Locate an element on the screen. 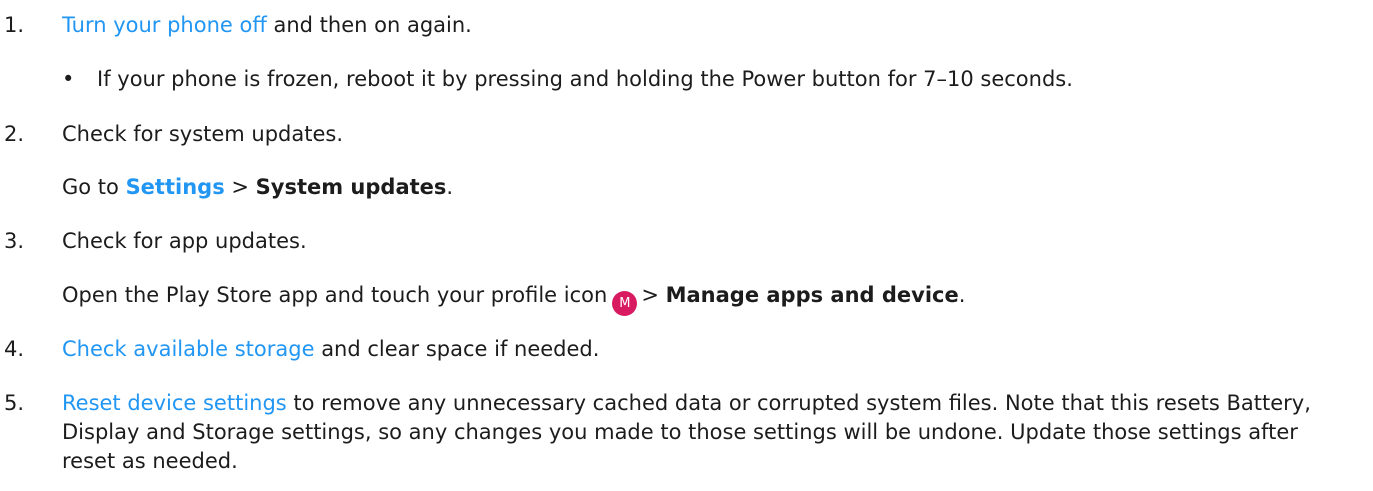 This screenshot has width=1373, height=491. step-number: 5. is located at coordinates (14, 403).